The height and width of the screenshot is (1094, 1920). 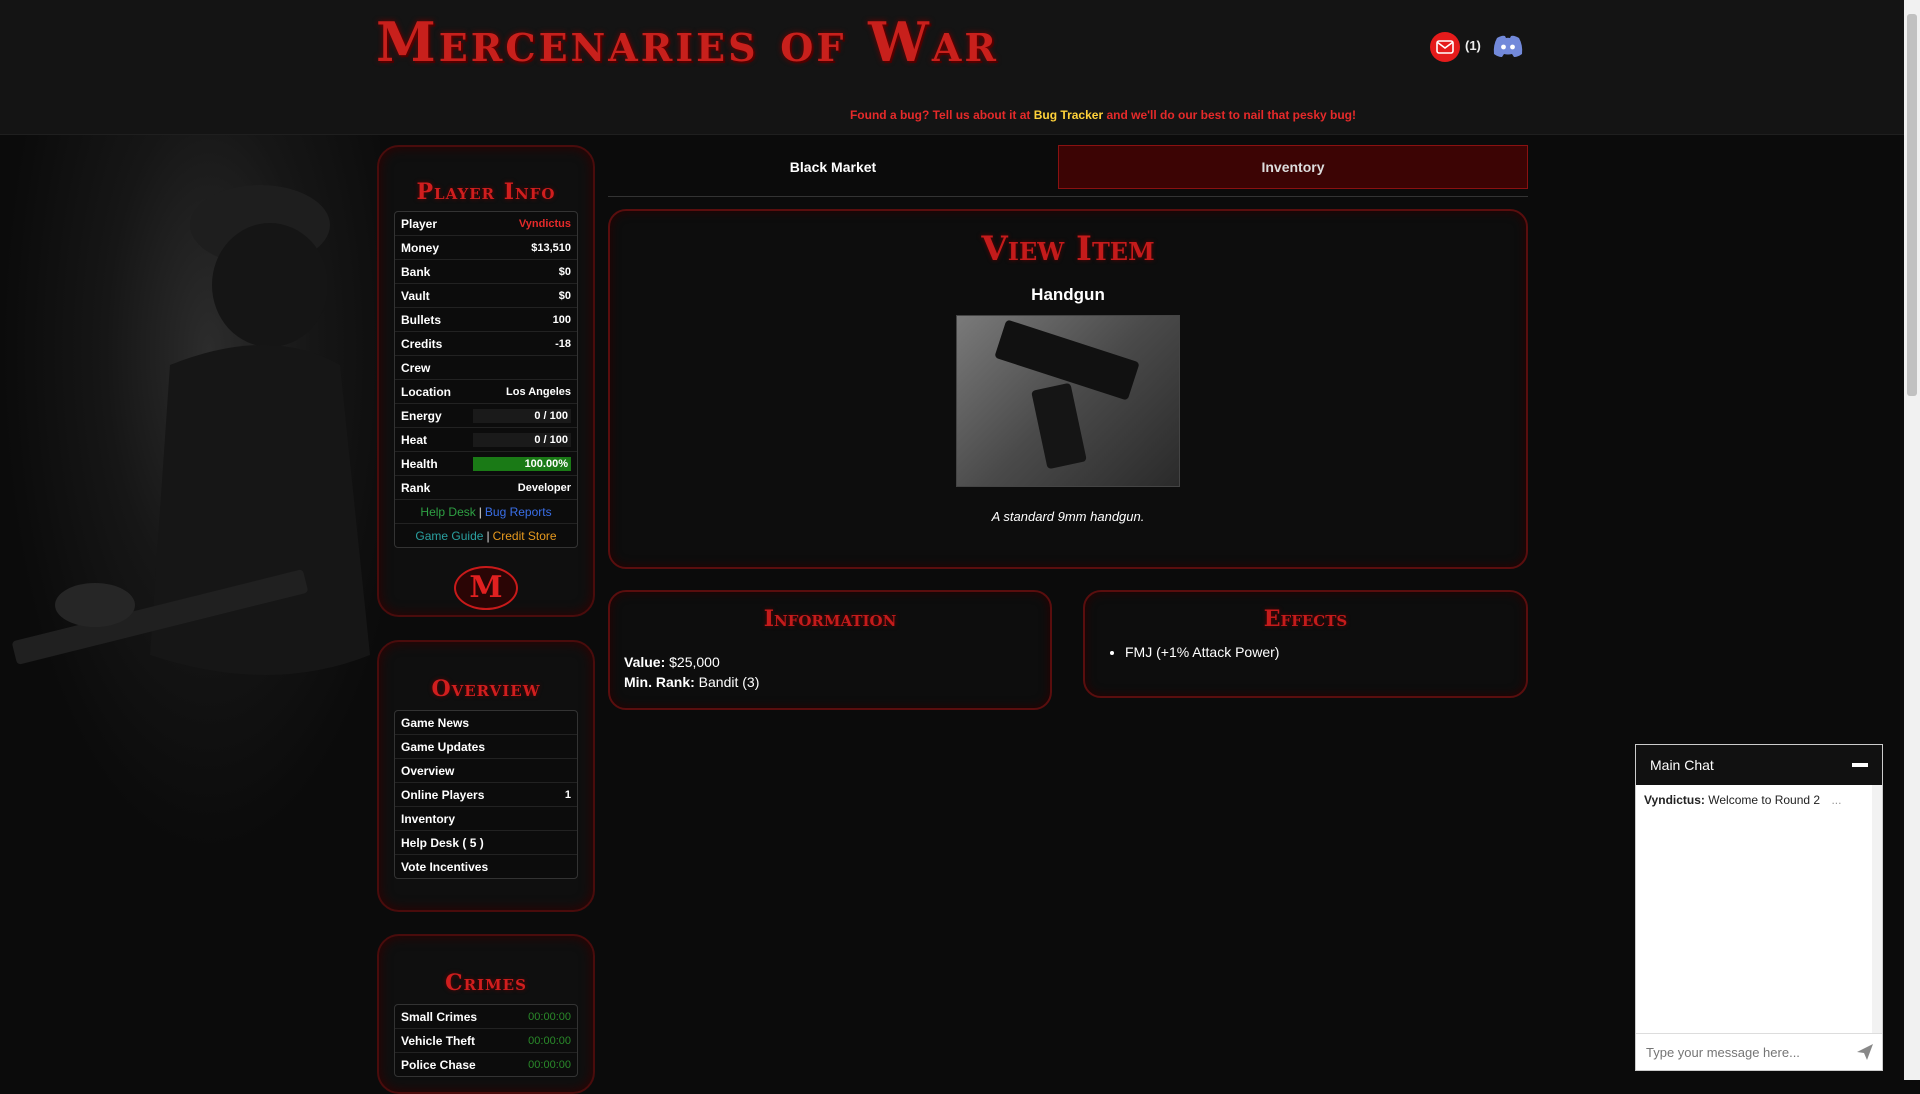 I want to click on discord-icon, so click(x=1508, y=46).